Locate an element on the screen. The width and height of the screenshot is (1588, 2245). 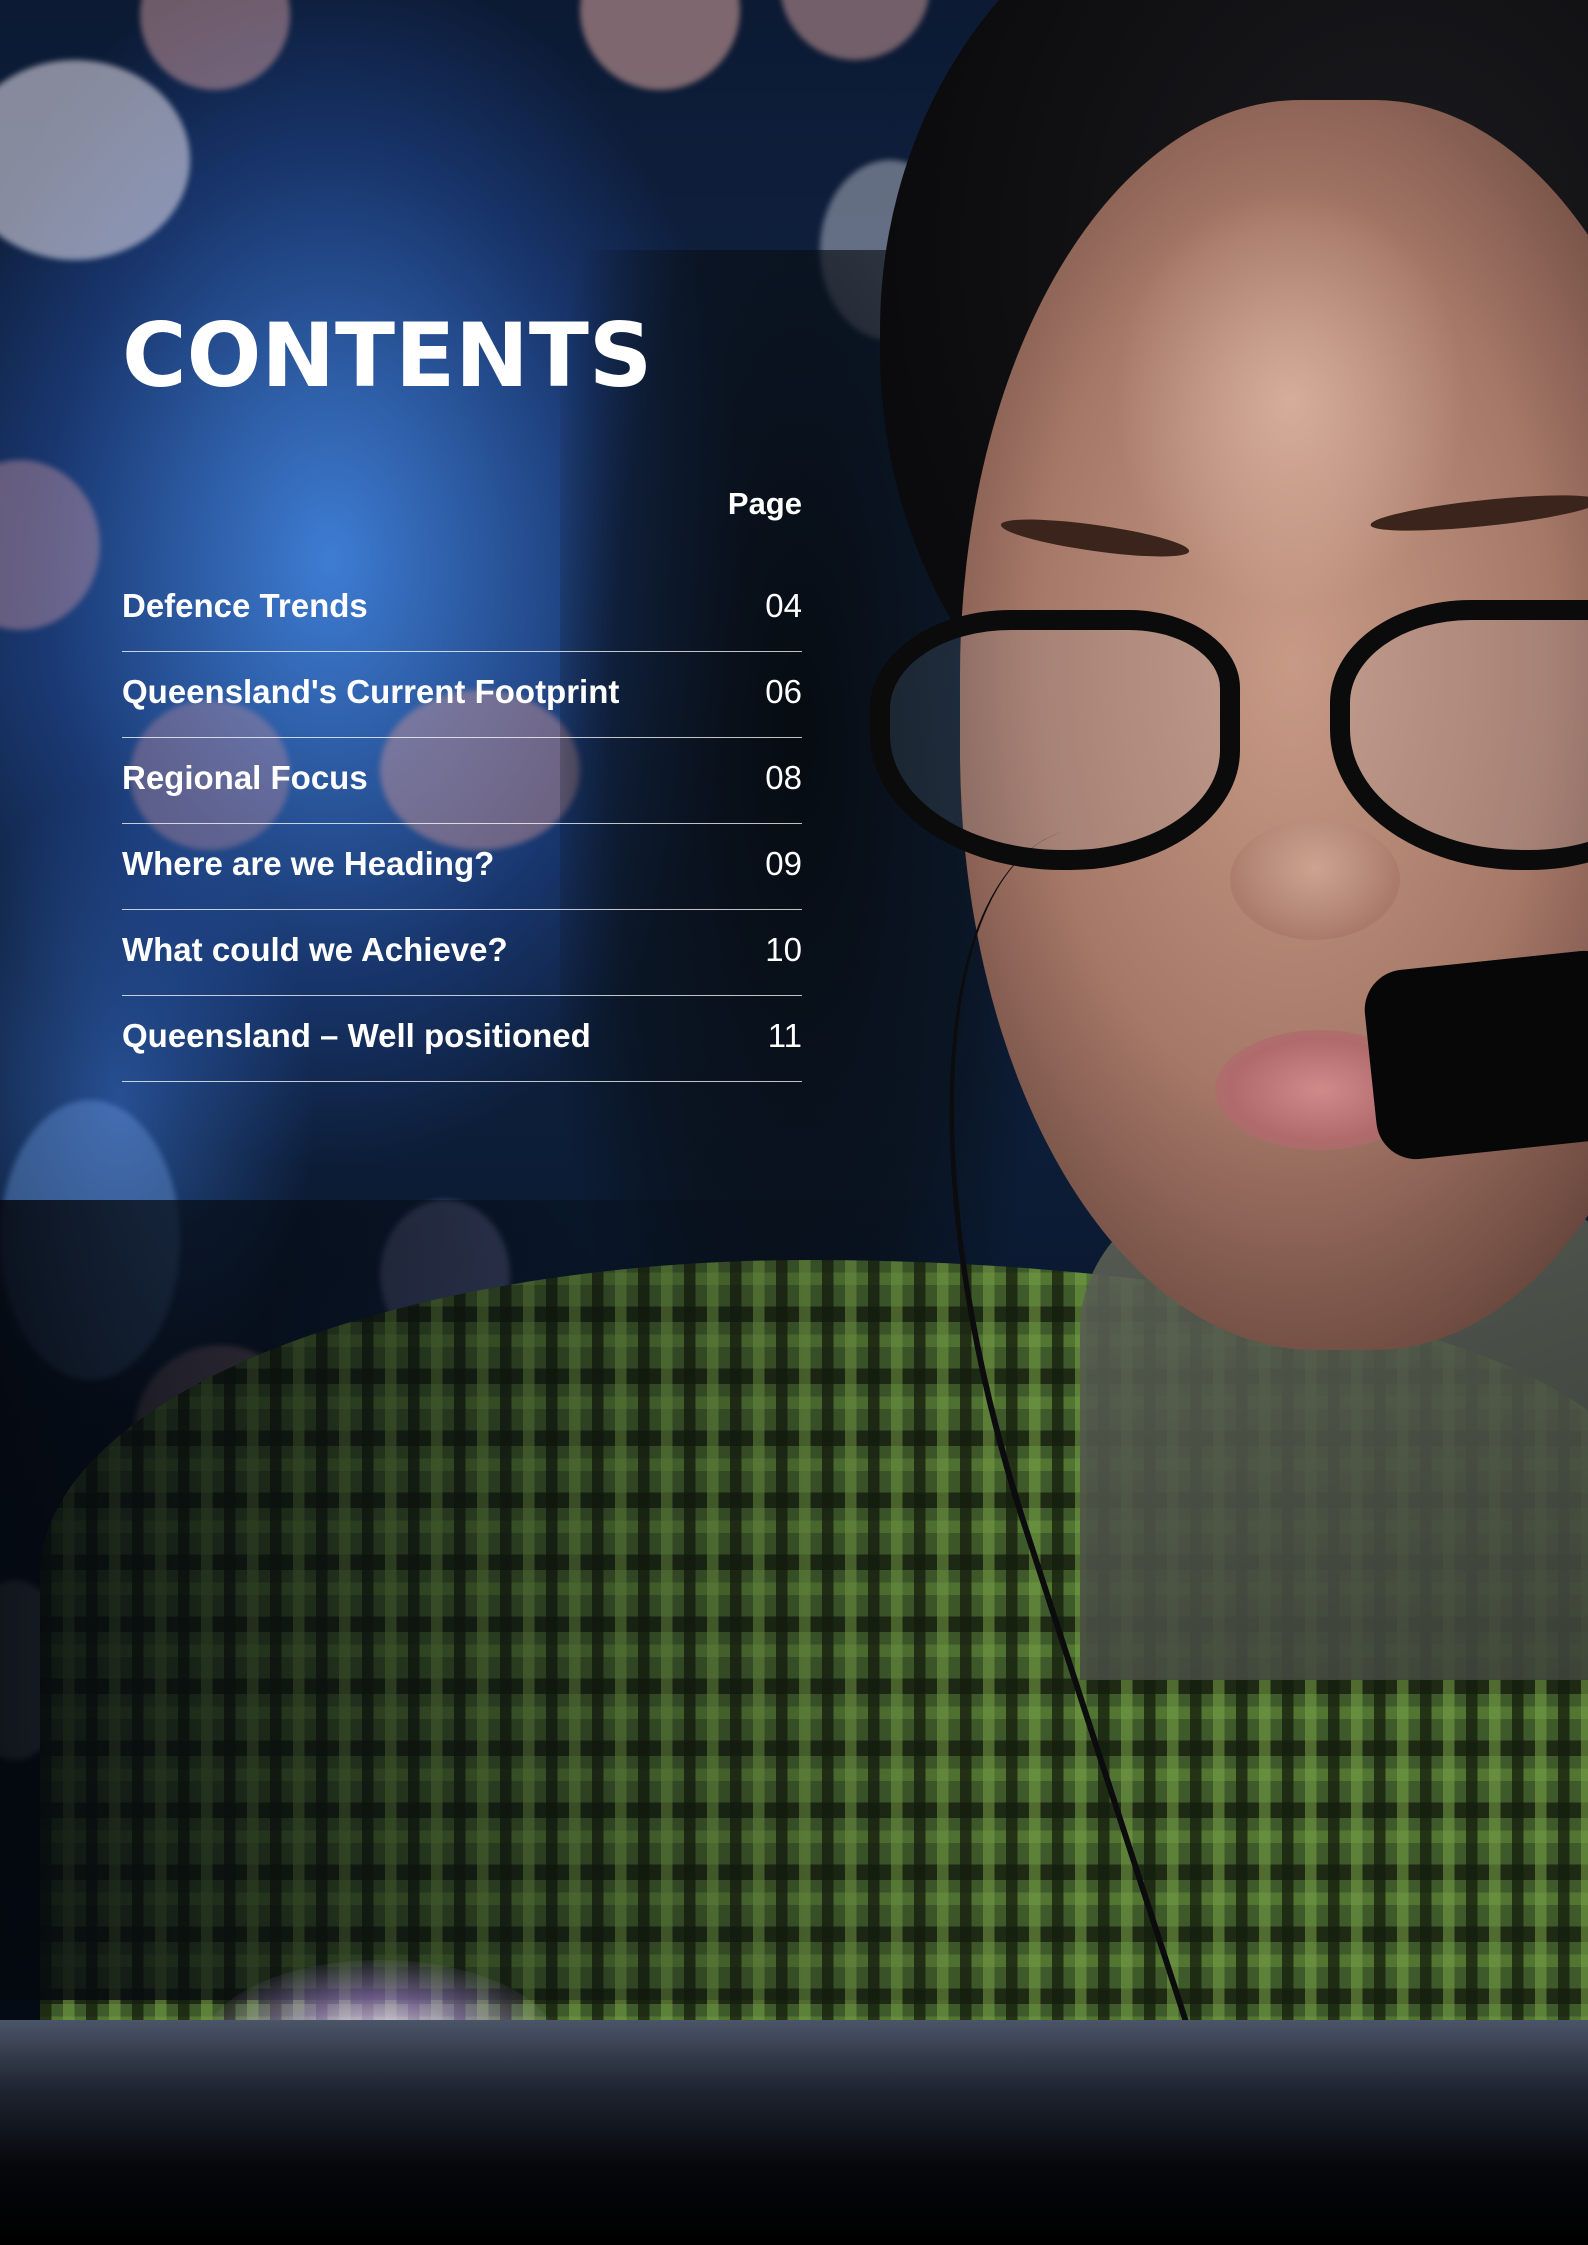
toc-entry-what-achieve: What could we Achieve? 10 is located at coordinates (462, 953).